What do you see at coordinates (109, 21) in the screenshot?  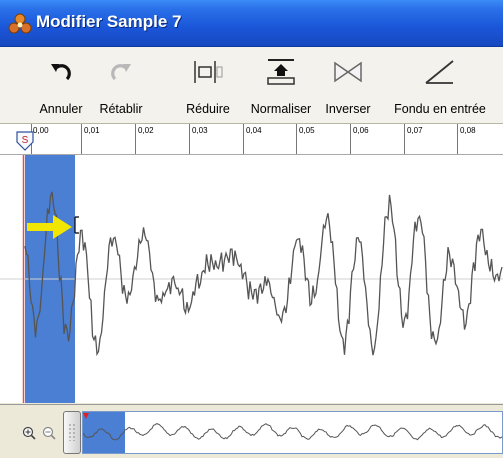 I see `window-title: Modifier Sample 7` at bounding box center [109, 21].